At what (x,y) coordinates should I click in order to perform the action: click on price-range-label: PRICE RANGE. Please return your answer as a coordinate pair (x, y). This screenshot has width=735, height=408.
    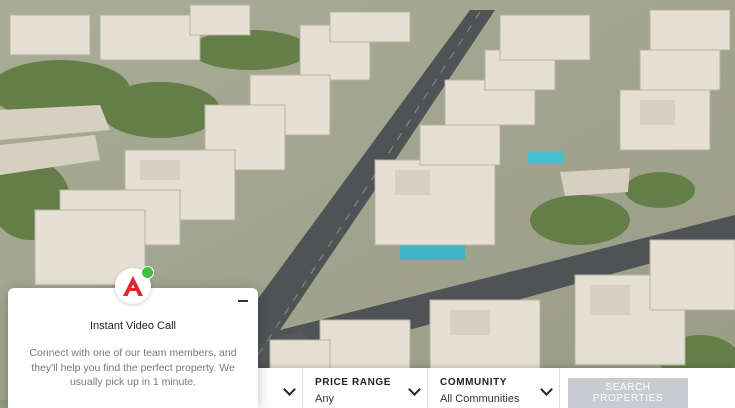
    Looking at the image, I should click on (353, 382).